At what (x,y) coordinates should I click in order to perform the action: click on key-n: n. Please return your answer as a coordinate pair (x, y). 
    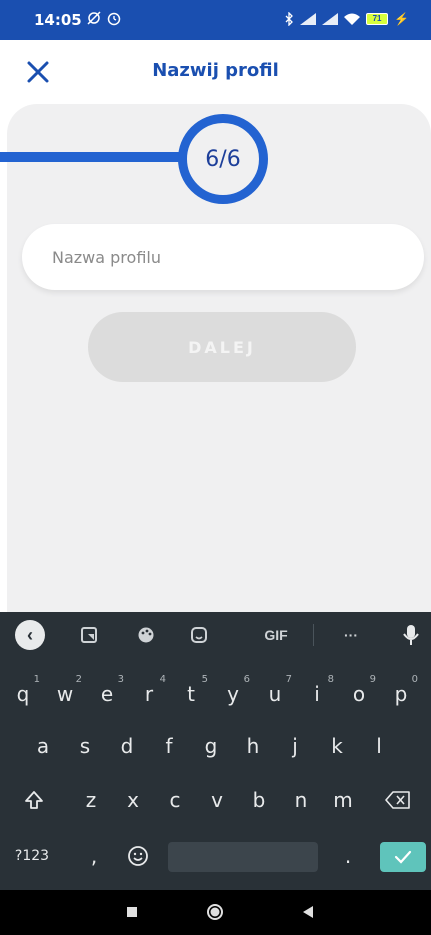
    Looking at the image, I should click on (301, 800).